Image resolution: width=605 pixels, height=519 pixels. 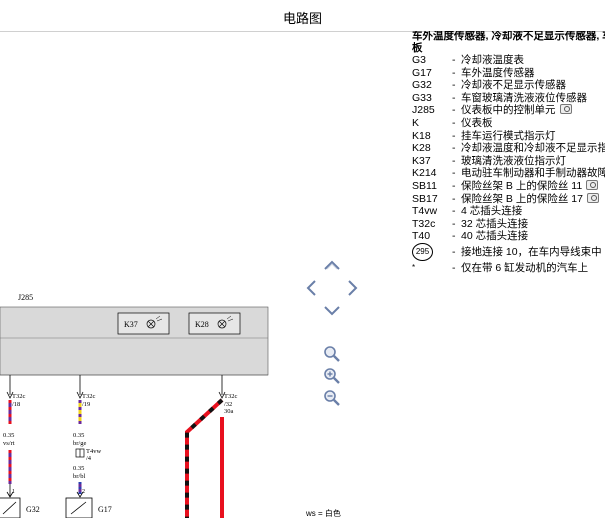 I want to click on t4vw-pin: /4, so click(x=89, y=458).